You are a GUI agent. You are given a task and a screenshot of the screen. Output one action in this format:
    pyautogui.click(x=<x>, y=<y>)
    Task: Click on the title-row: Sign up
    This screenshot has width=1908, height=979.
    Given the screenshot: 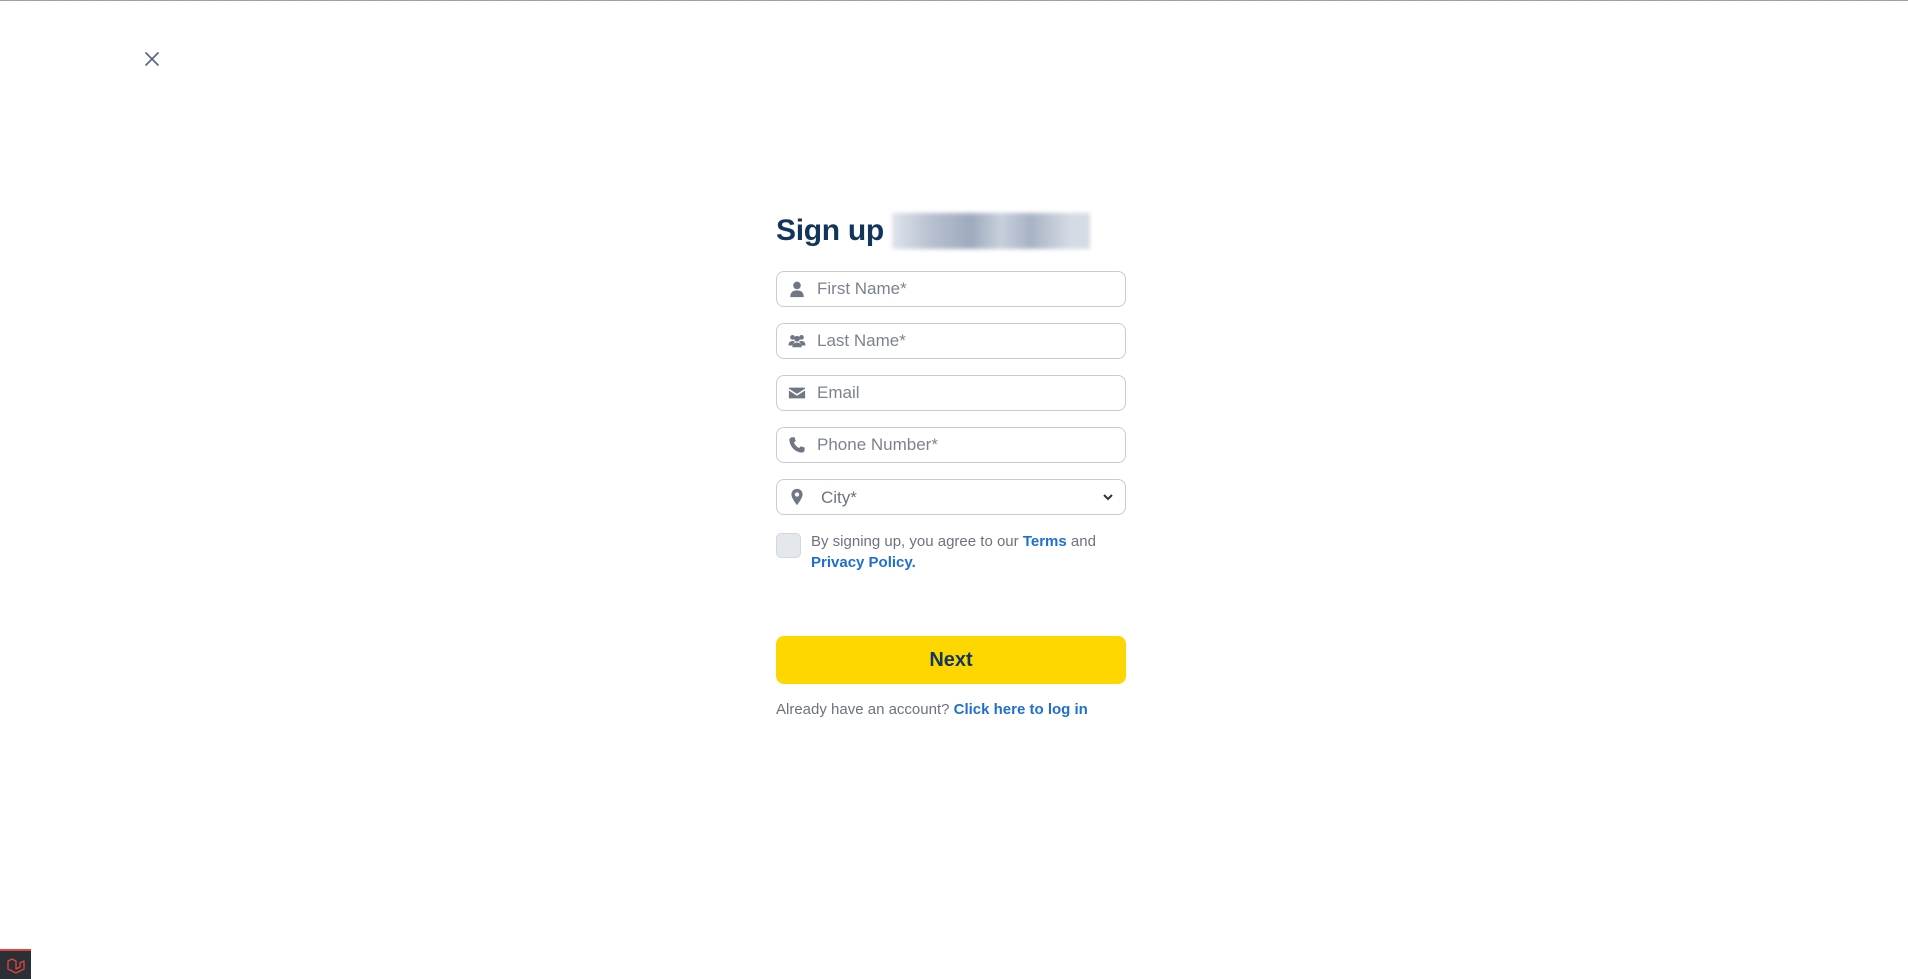 What is the action you would take?
    pyautogui.click(x=951, y=231)
    